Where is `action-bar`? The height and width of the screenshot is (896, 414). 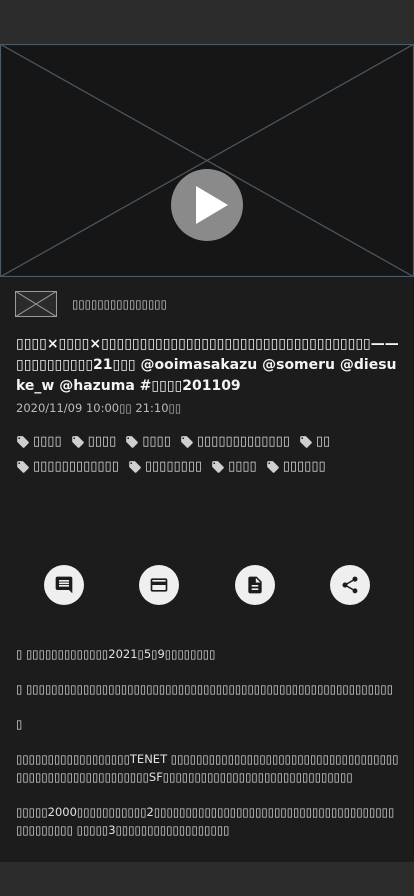 action-bar is located at coordinates (207, 585).